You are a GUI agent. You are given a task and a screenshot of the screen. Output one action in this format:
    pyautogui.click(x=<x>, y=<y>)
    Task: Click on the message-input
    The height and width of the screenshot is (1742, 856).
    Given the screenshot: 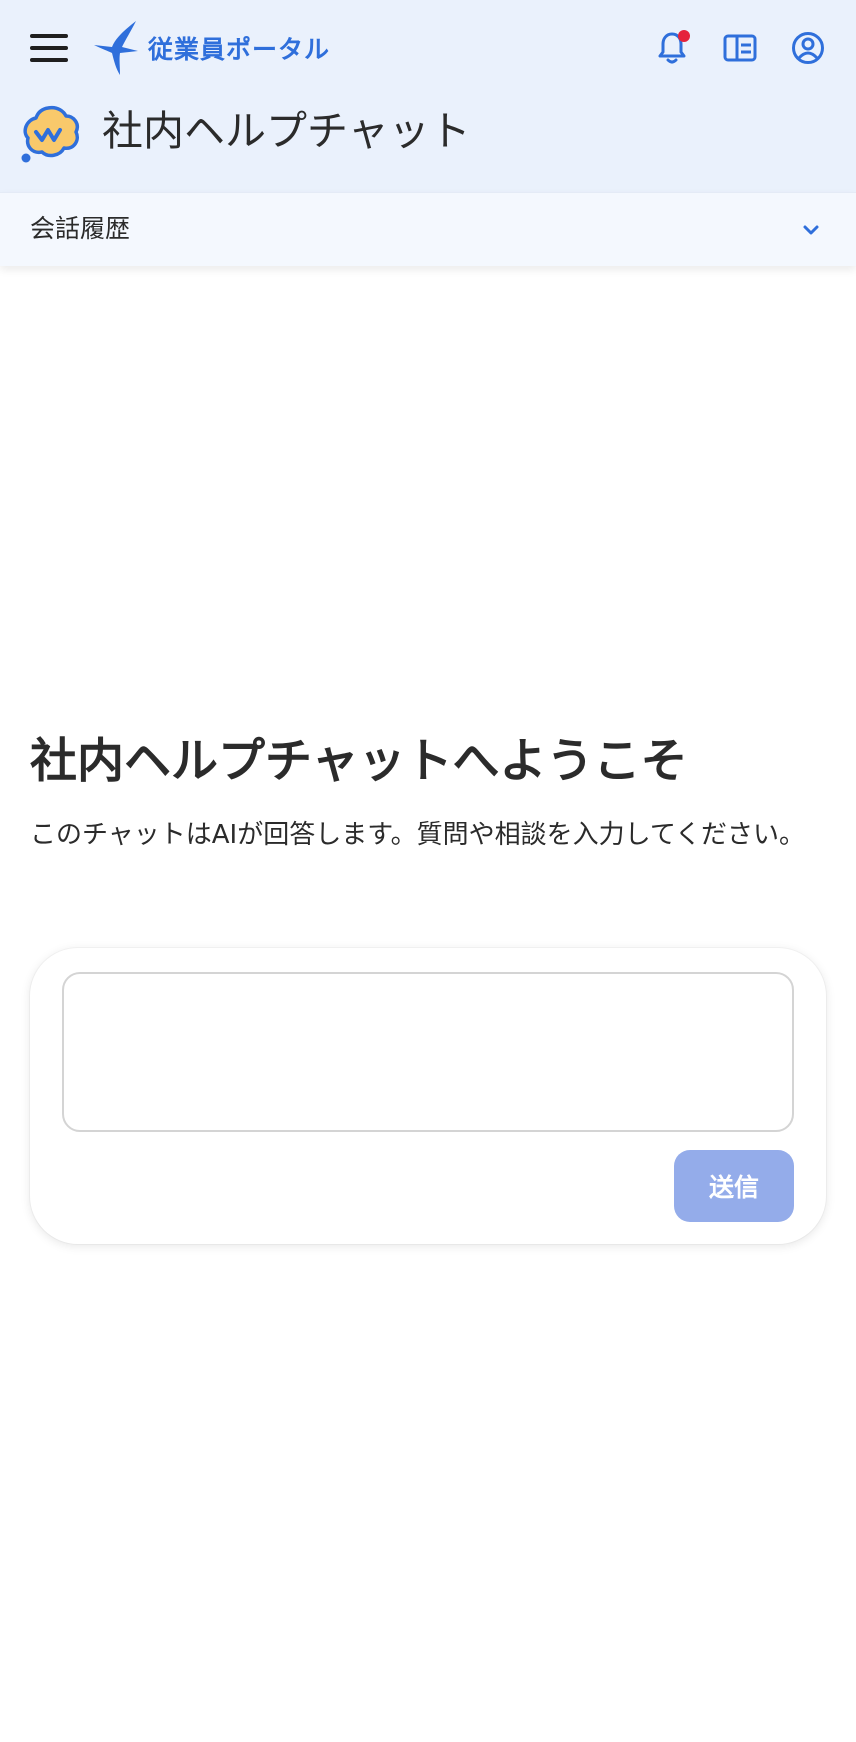 What is the action you would take?
    pyautogui.click(x=428, y=1052)
    